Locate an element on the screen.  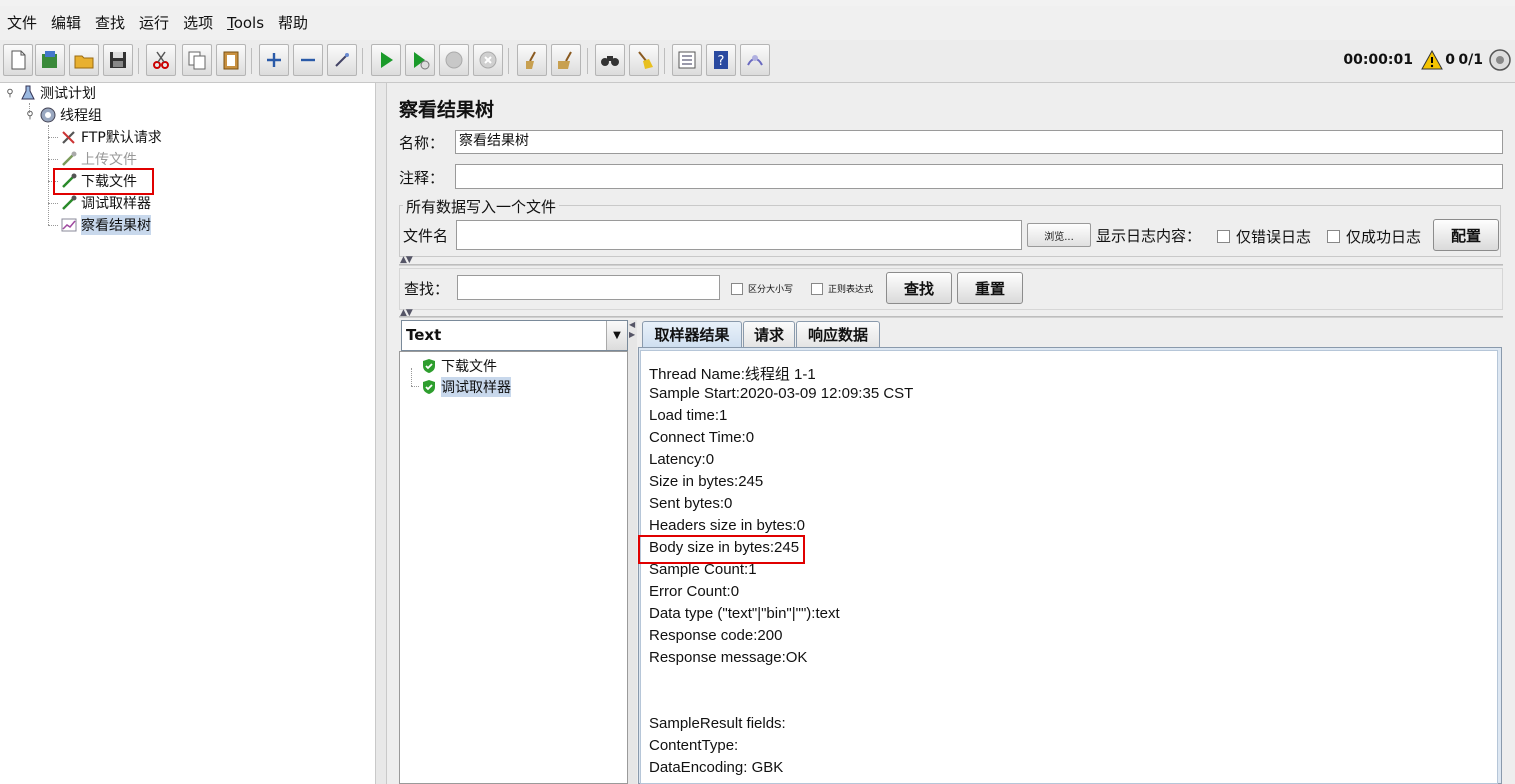
chevron-down-icon: ▼ is located at coordinates (616, 335).